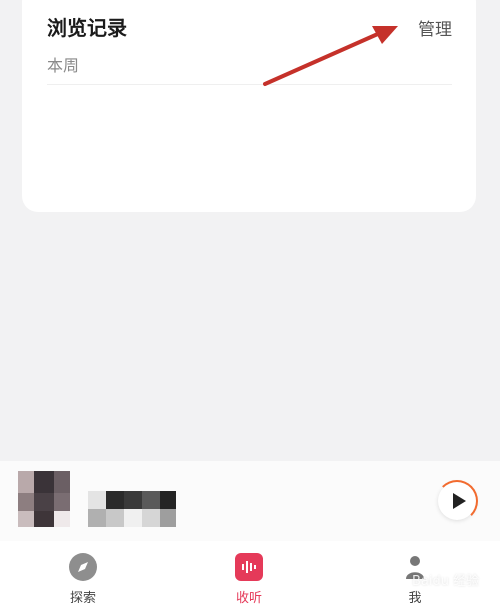 This screenshot has height=611, width=500. Describe the element at coordinates (87, 28) in the screenshot. I see `history-title: 浏览记录` at that location.